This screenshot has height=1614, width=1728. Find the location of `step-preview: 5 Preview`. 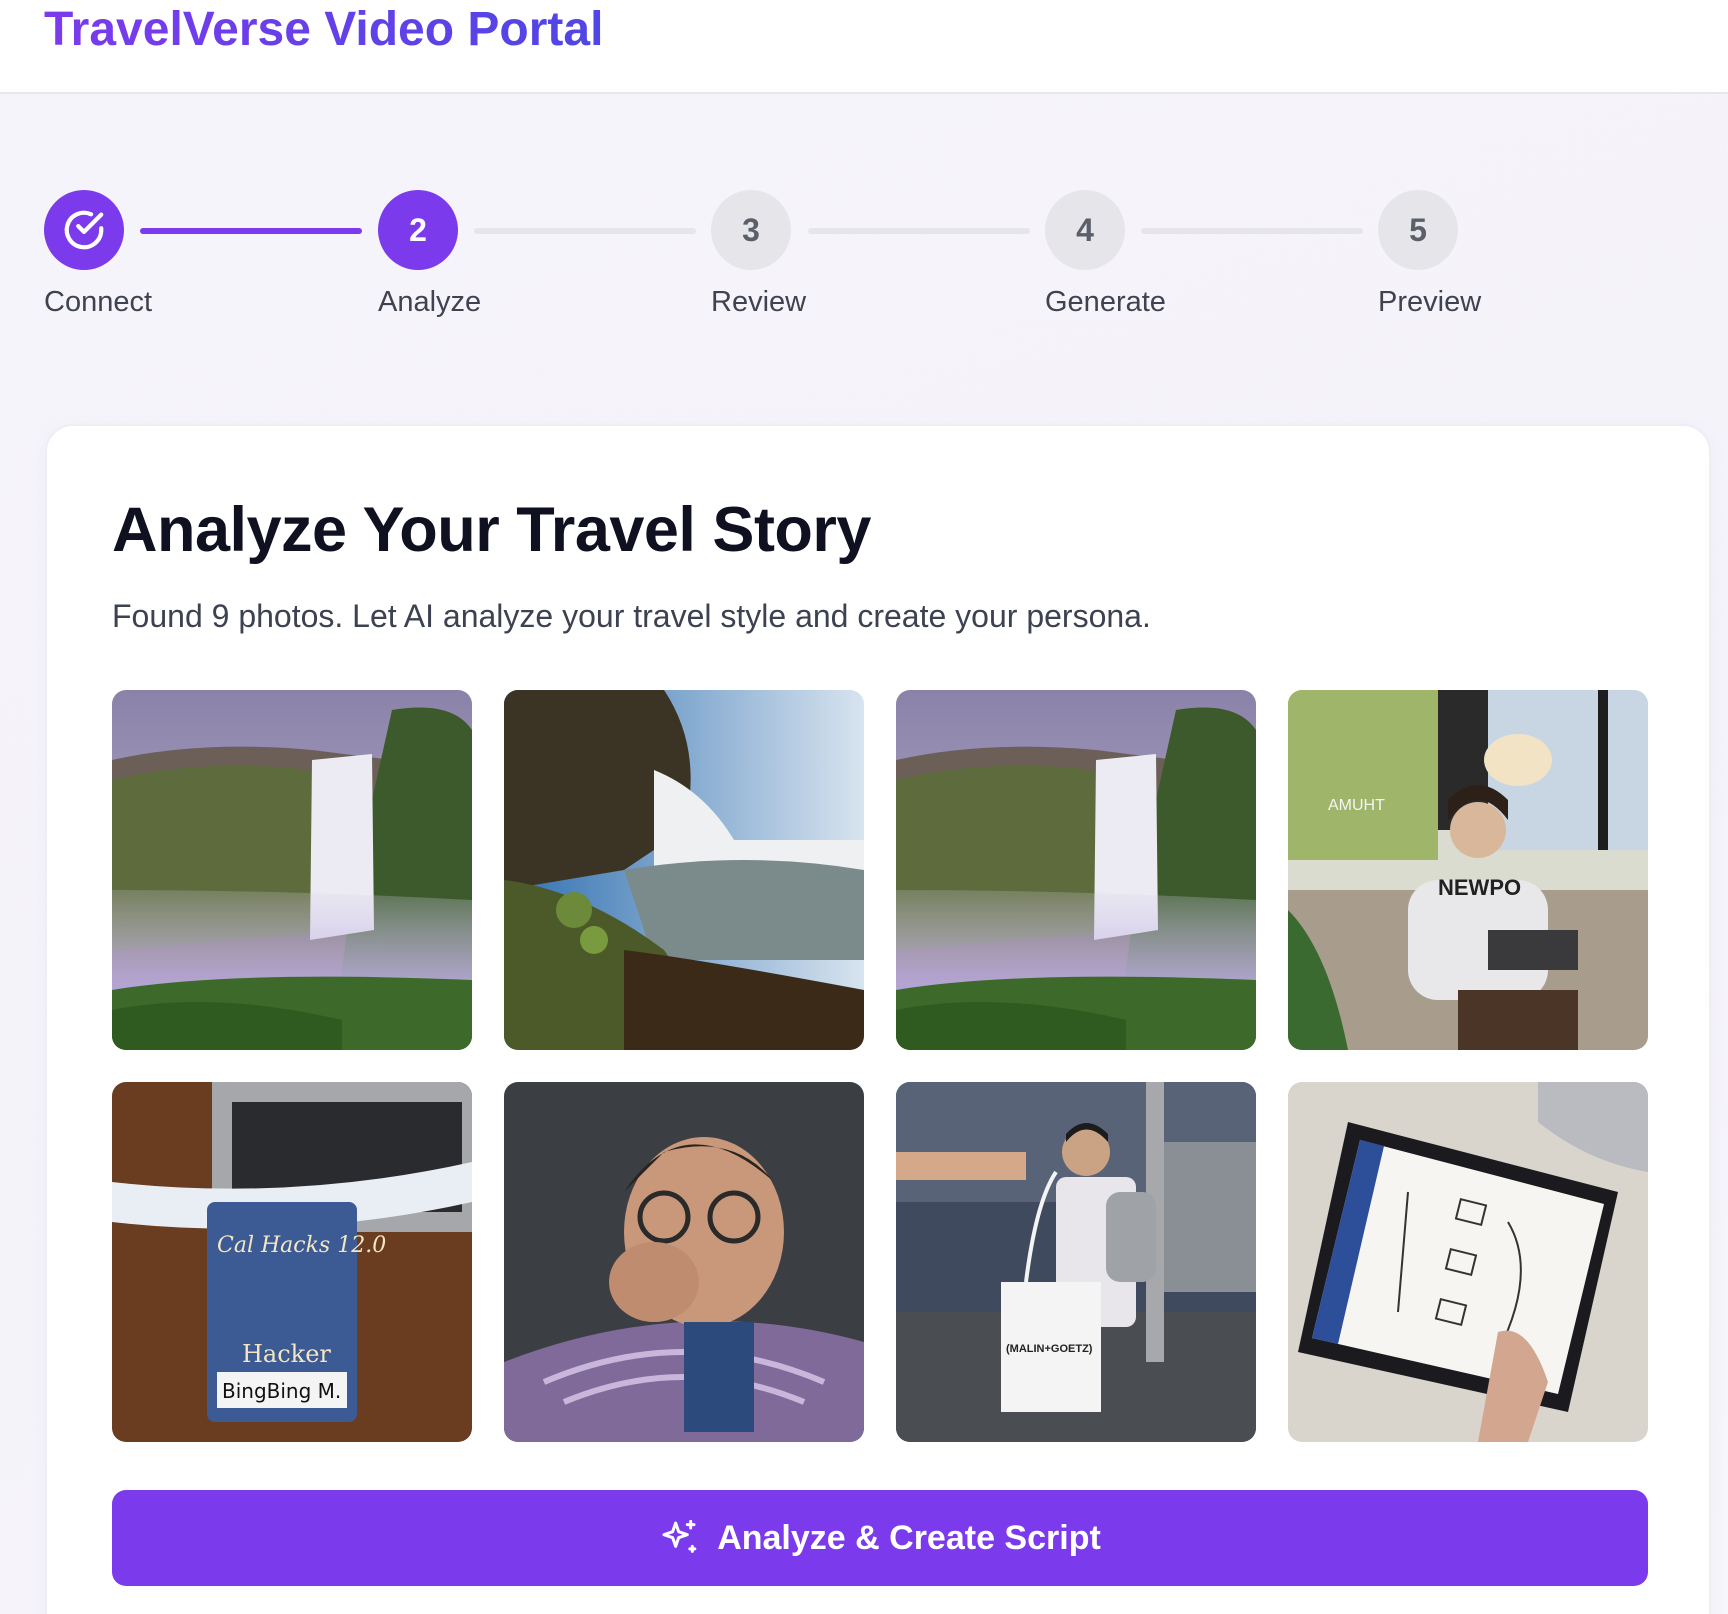

step-preview: 5 Preview is located at coordinates (1429, 254).